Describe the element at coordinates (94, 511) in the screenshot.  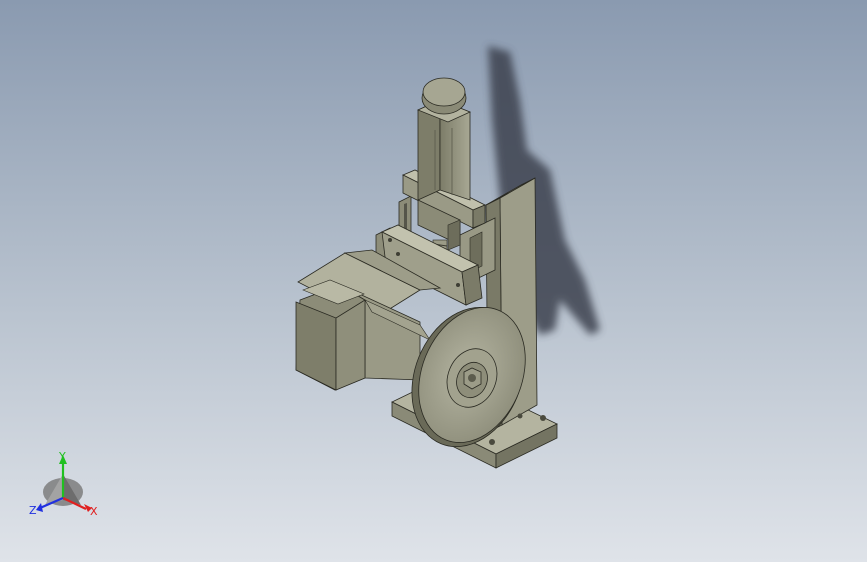
I see `triad-x-label: X` at that location.